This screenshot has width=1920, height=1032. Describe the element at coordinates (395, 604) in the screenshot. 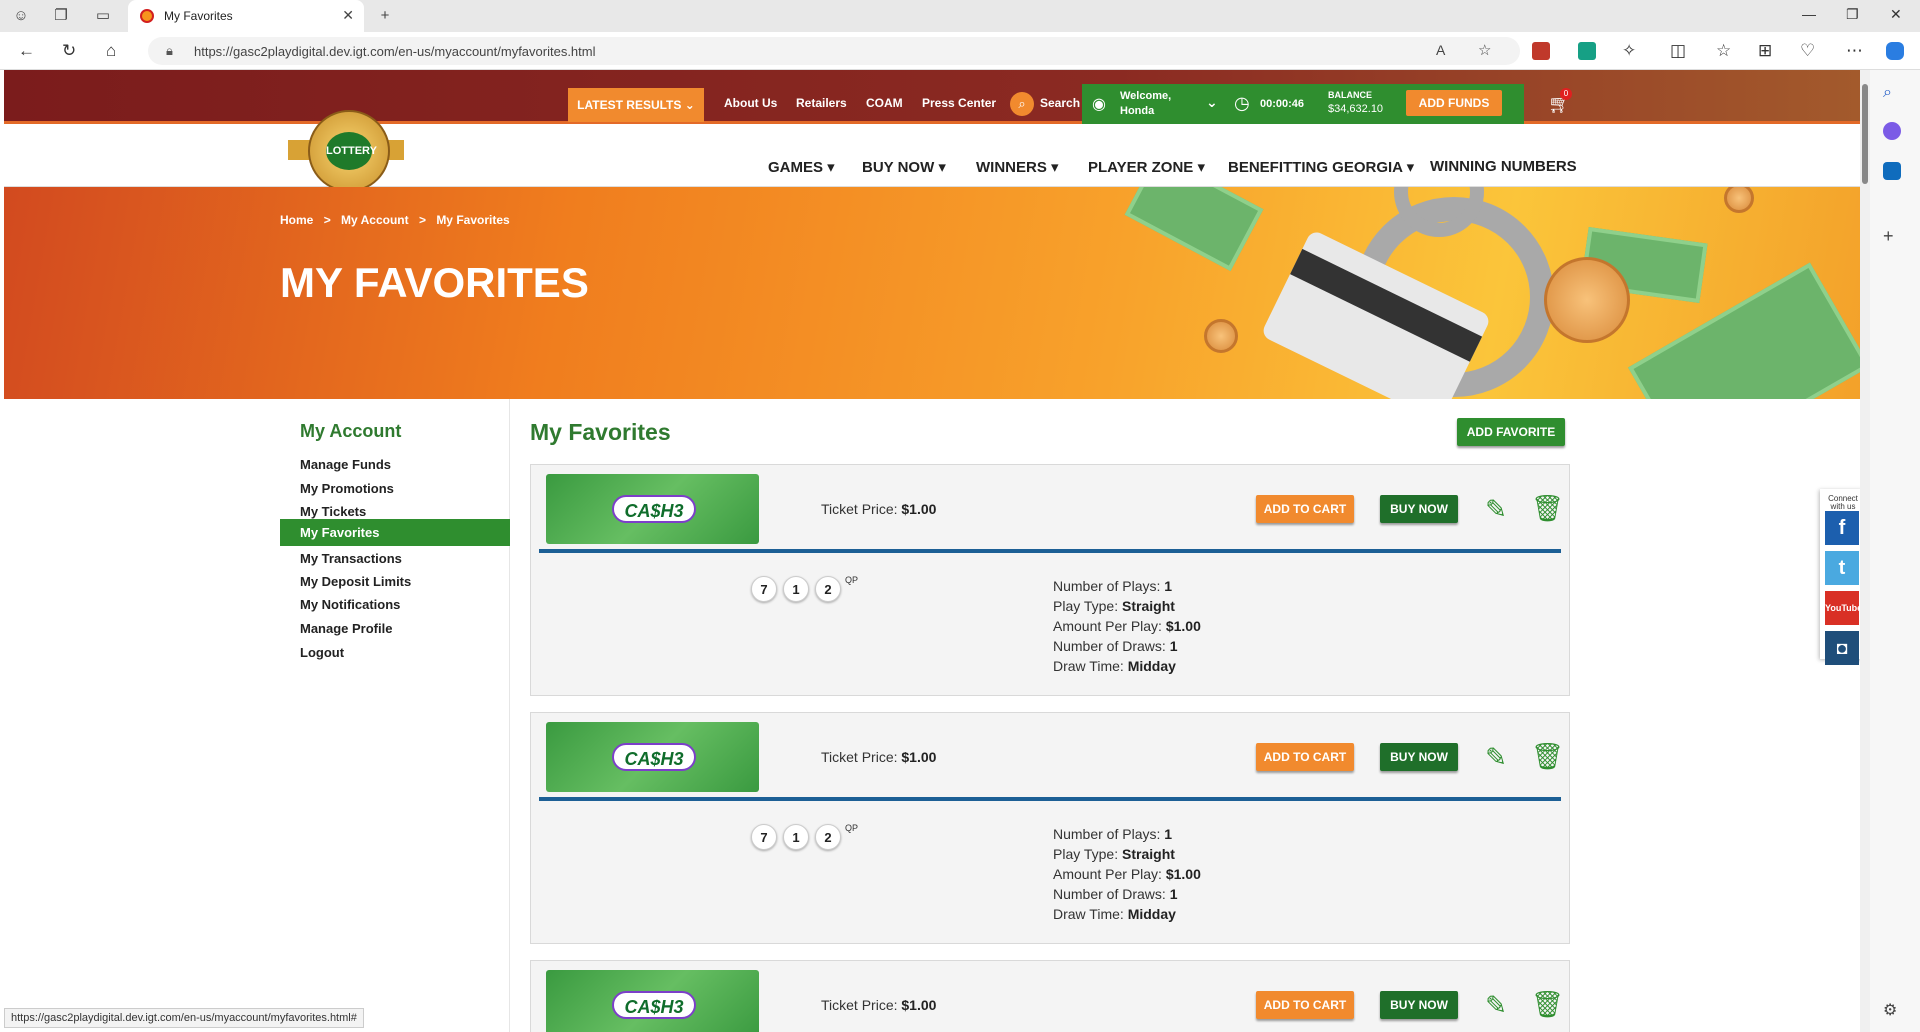

I see `sidebar-item-my-notifications: My Notifications` at that location.